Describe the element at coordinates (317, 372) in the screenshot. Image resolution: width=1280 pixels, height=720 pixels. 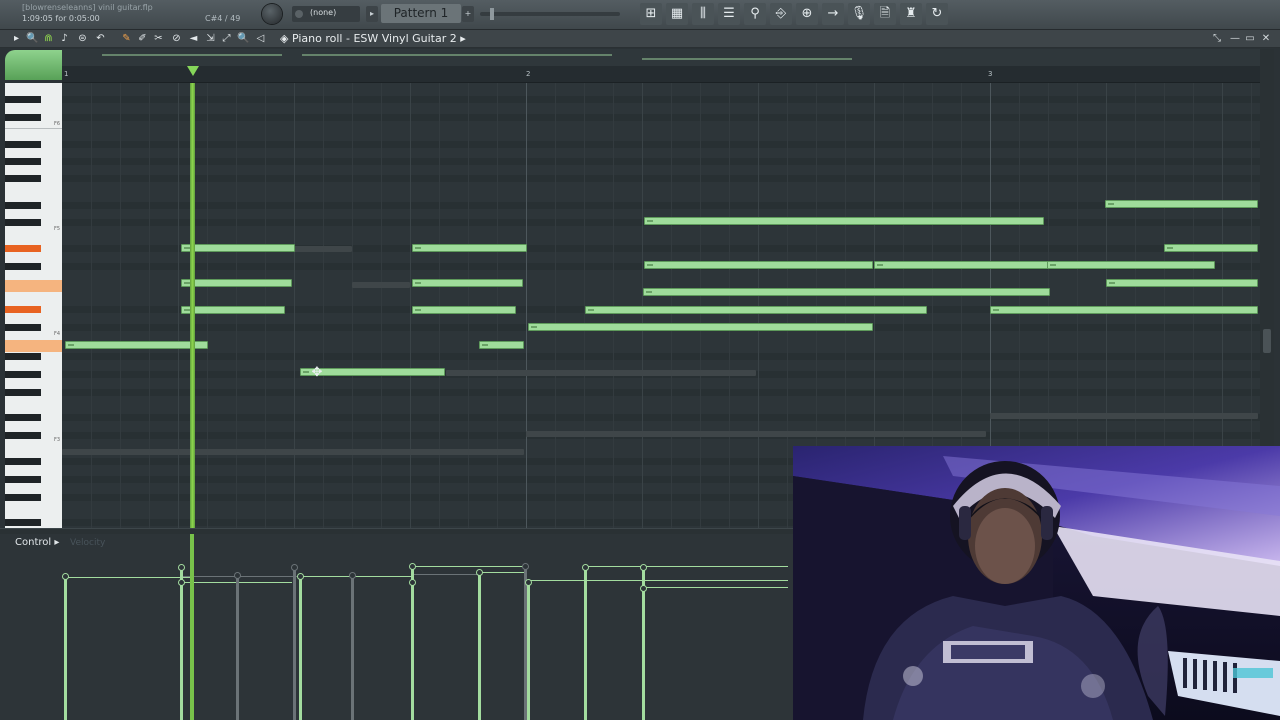
I see `move-cursor-icon: ✥` at that location.